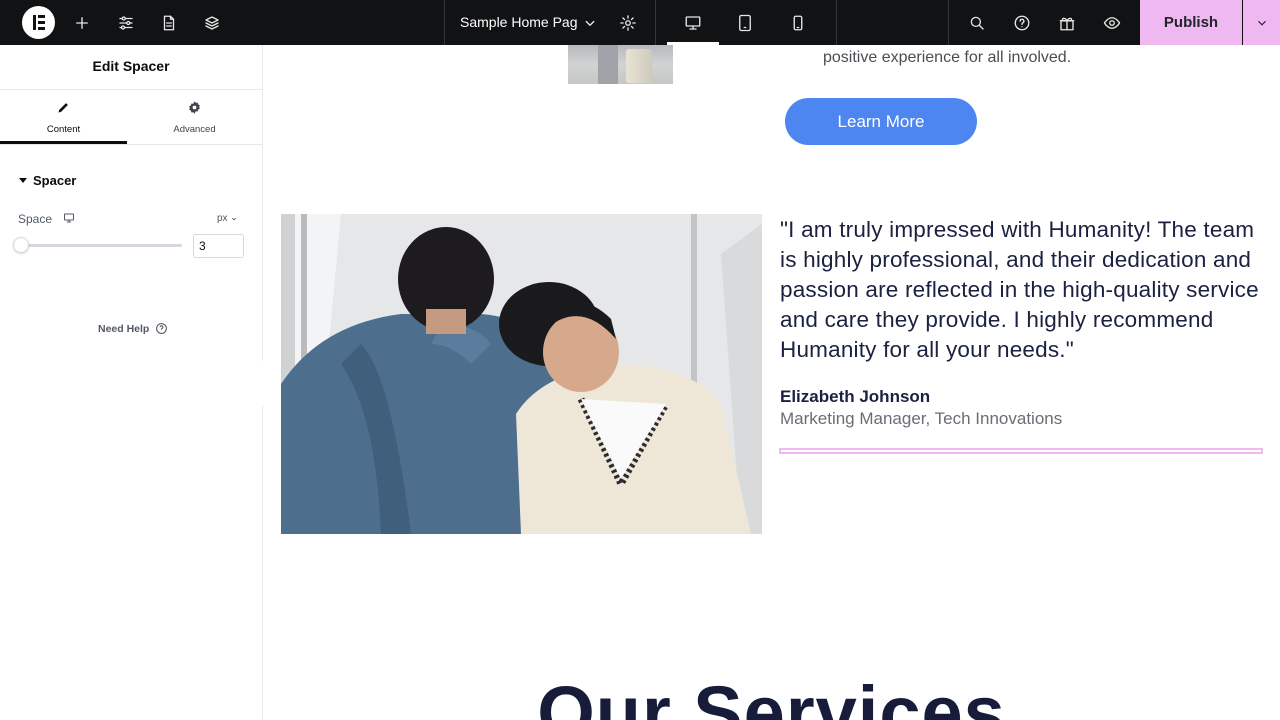  What do you see at coordinates (222, 218) in the screenshot?
I see `unit-label: px` at bounding box center [222, 218].